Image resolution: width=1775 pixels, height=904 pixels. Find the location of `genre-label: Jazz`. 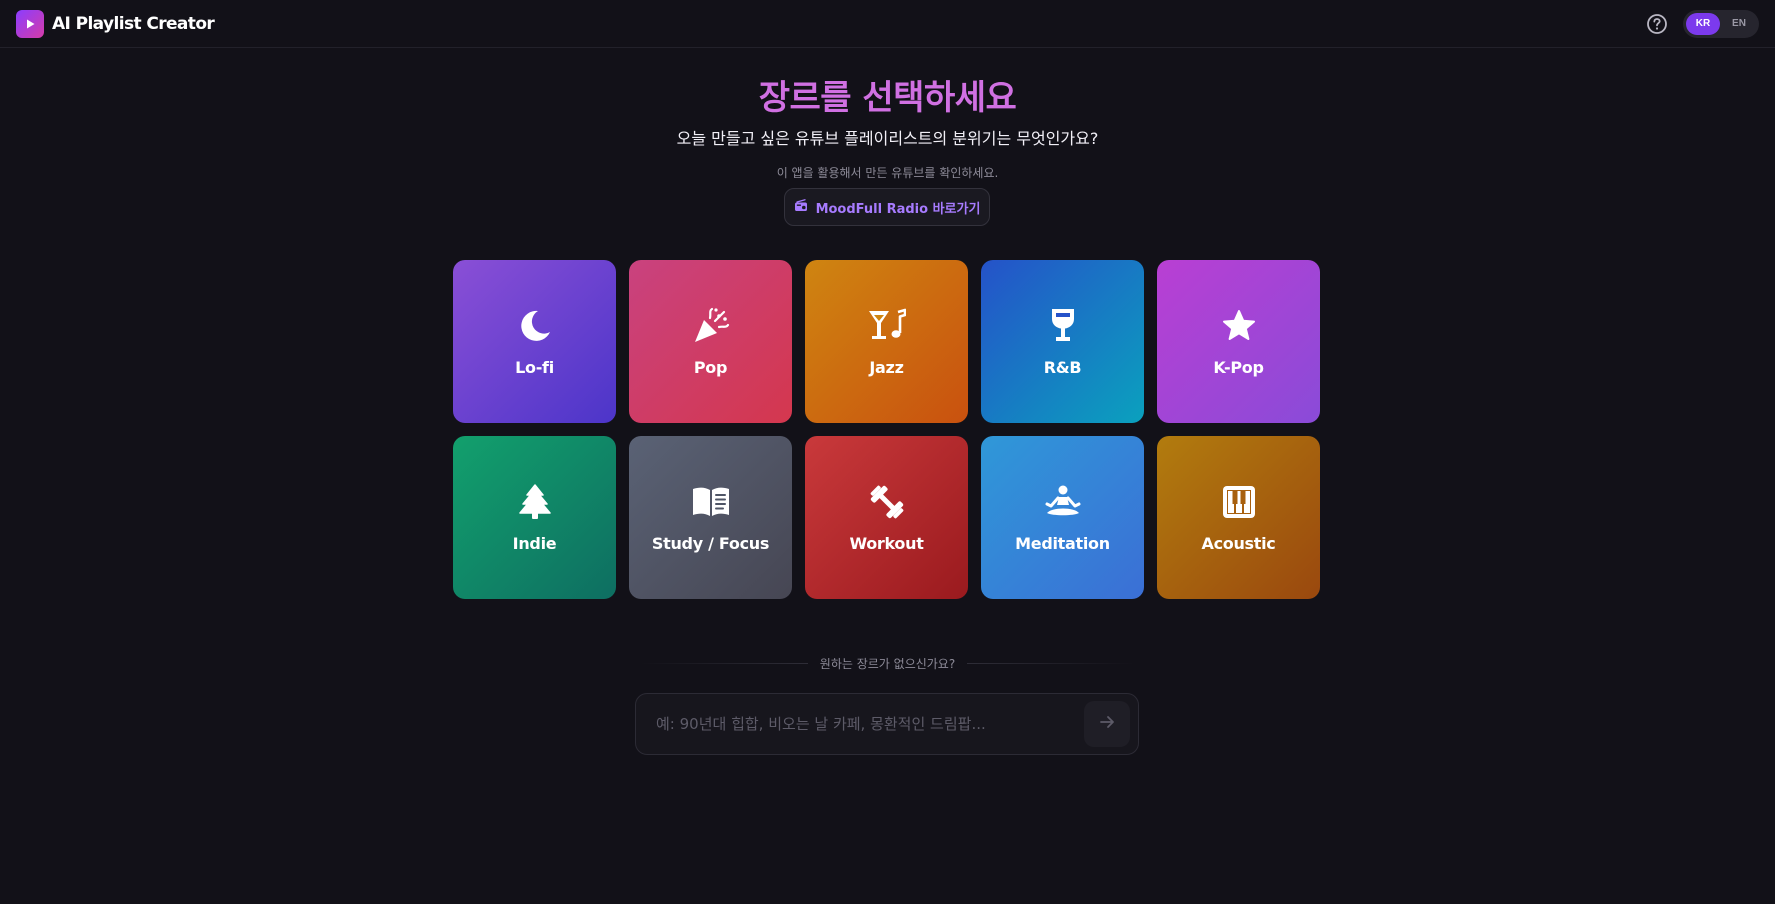

genre-label: Jazz is located at coordinates (886, 367).